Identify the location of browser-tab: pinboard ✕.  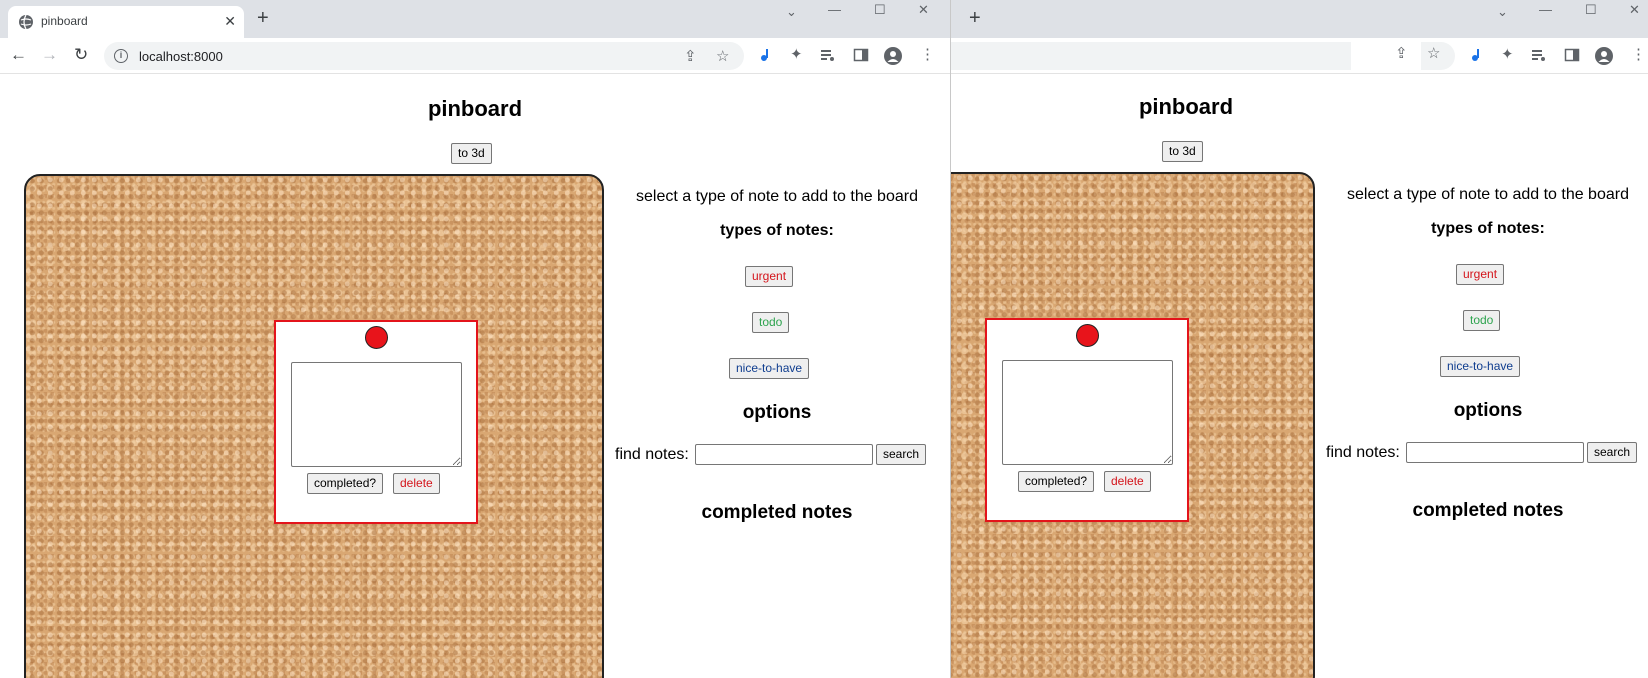
(126, 22).